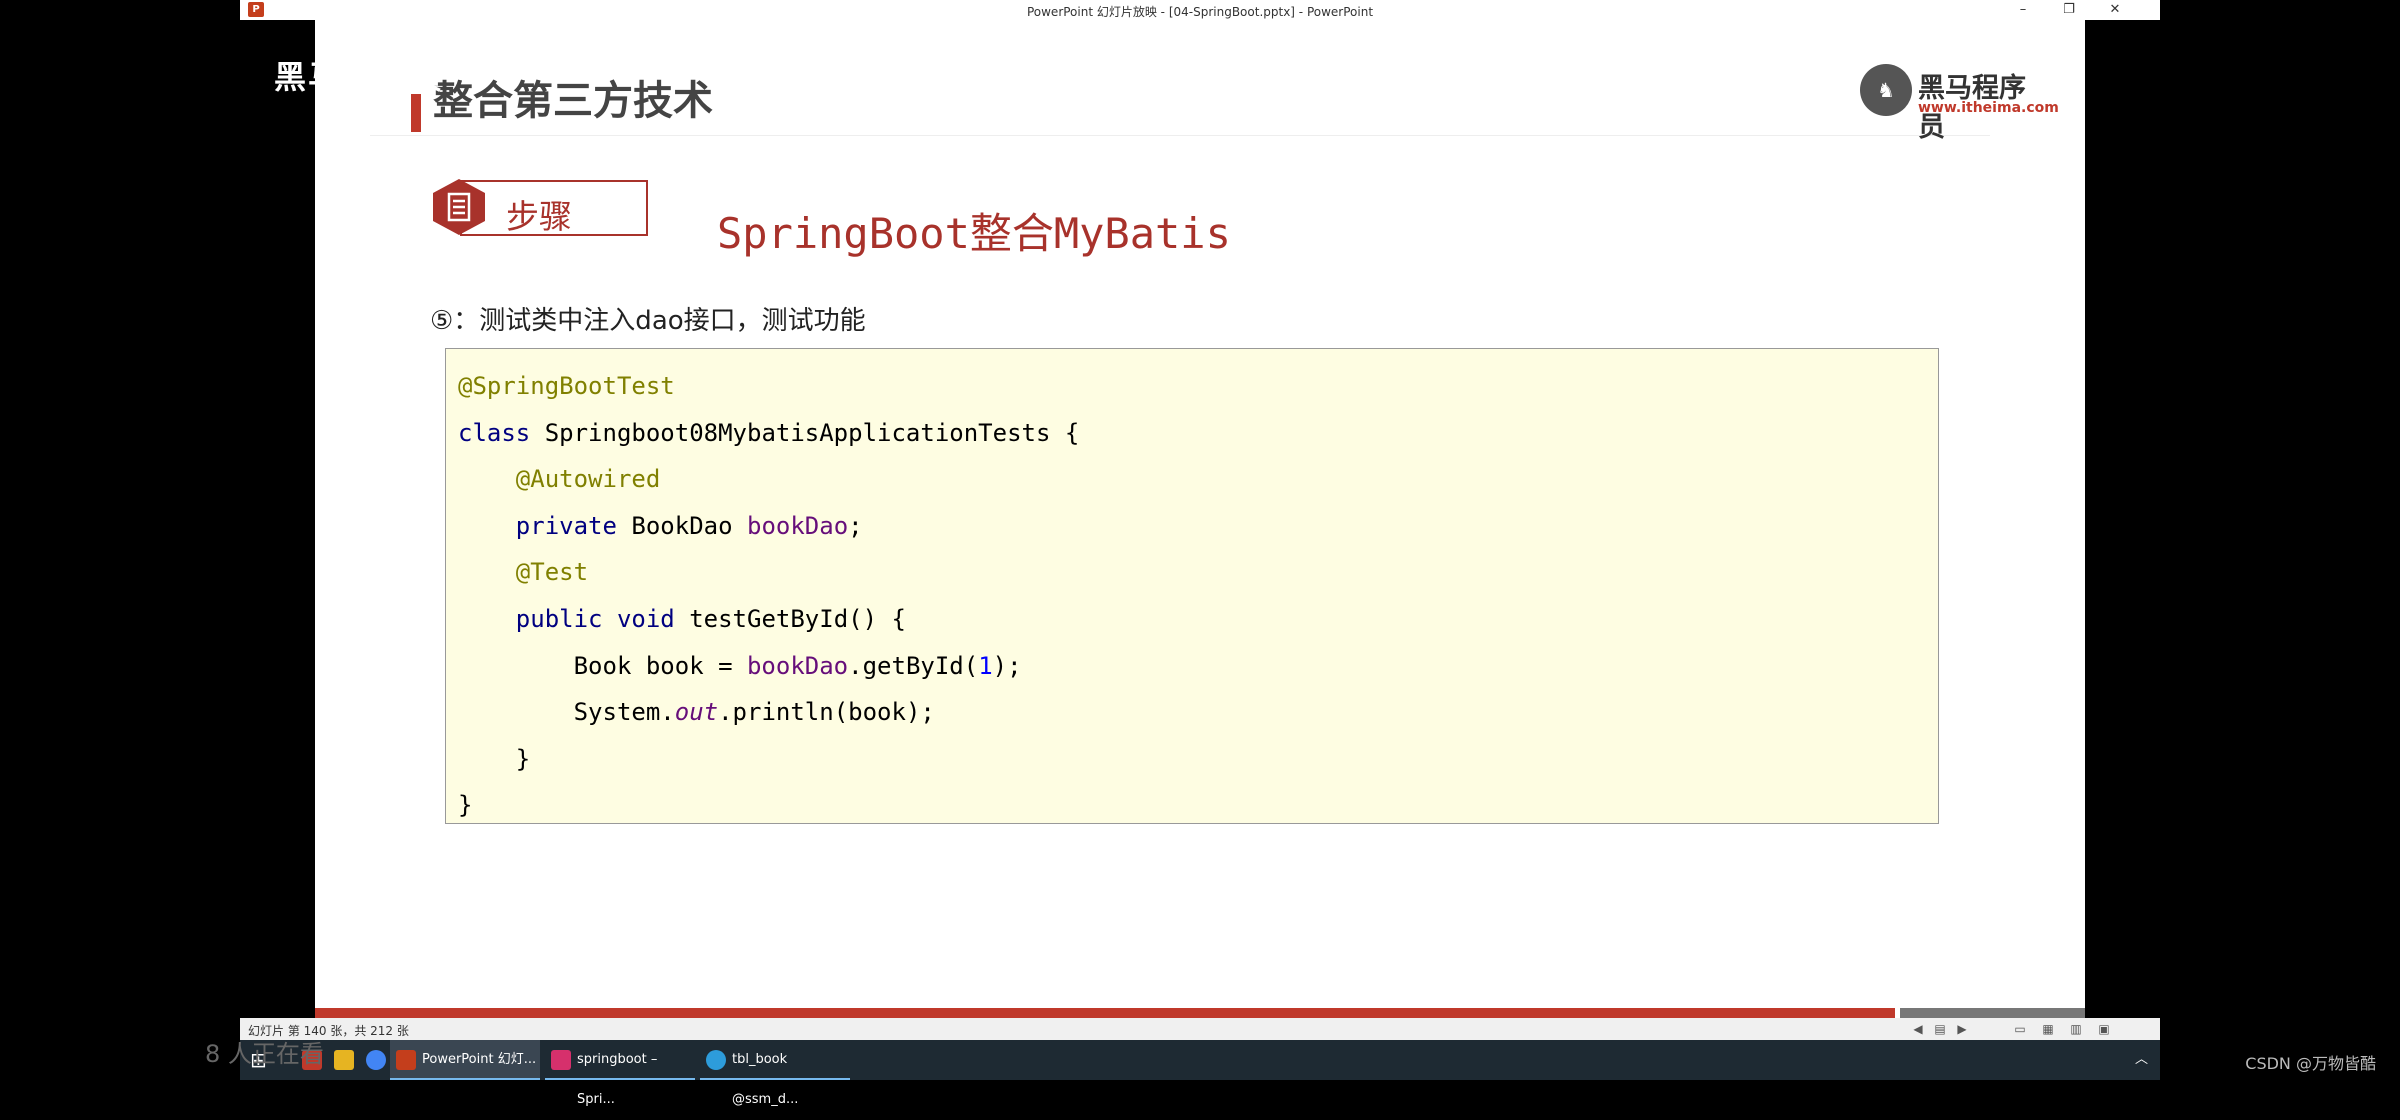 This screenshot has width=2400, height=1120. I want to click on code-text-segment: Springboot08MybatisApplicationTests {, so click(805, 432).